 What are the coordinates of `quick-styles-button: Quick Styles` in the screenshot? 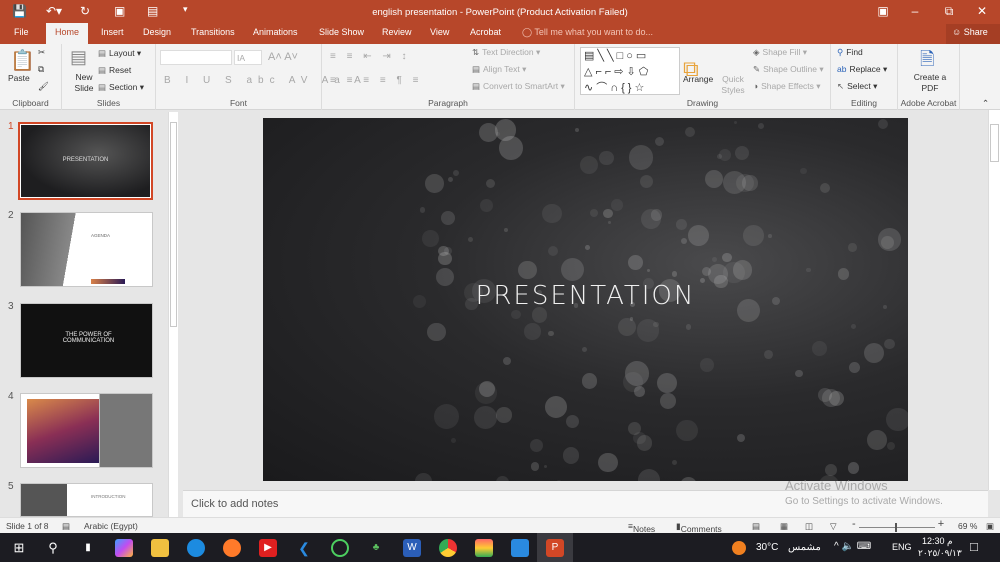 It's located at (733, 85).